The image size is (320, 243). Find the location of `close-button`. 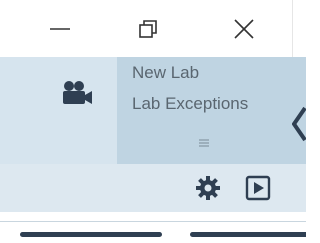

close-button is located at coordinates (244, 28).